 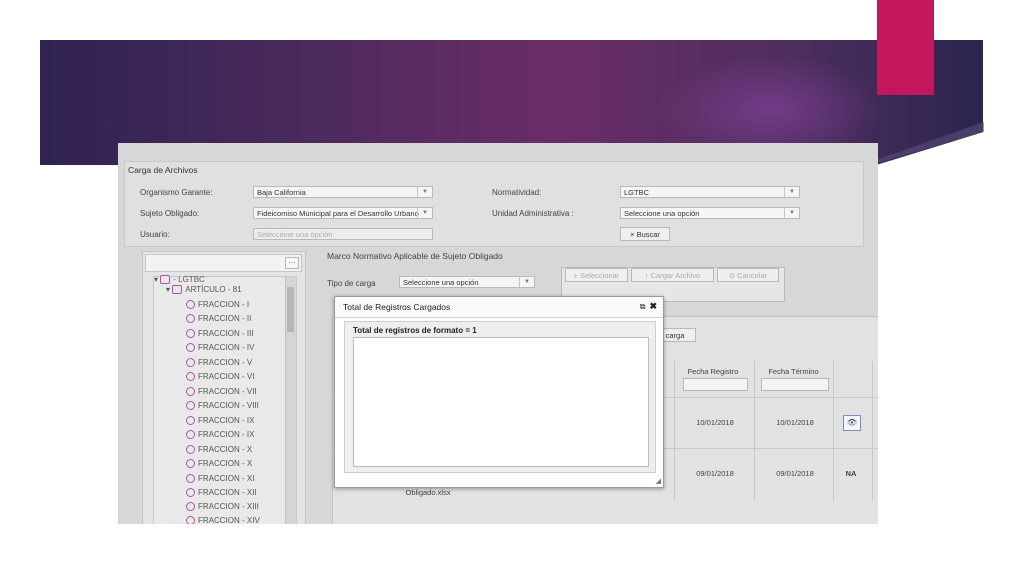 I want to click on modal-title: Total de Registros Cargados, so click(x=397, y=307).